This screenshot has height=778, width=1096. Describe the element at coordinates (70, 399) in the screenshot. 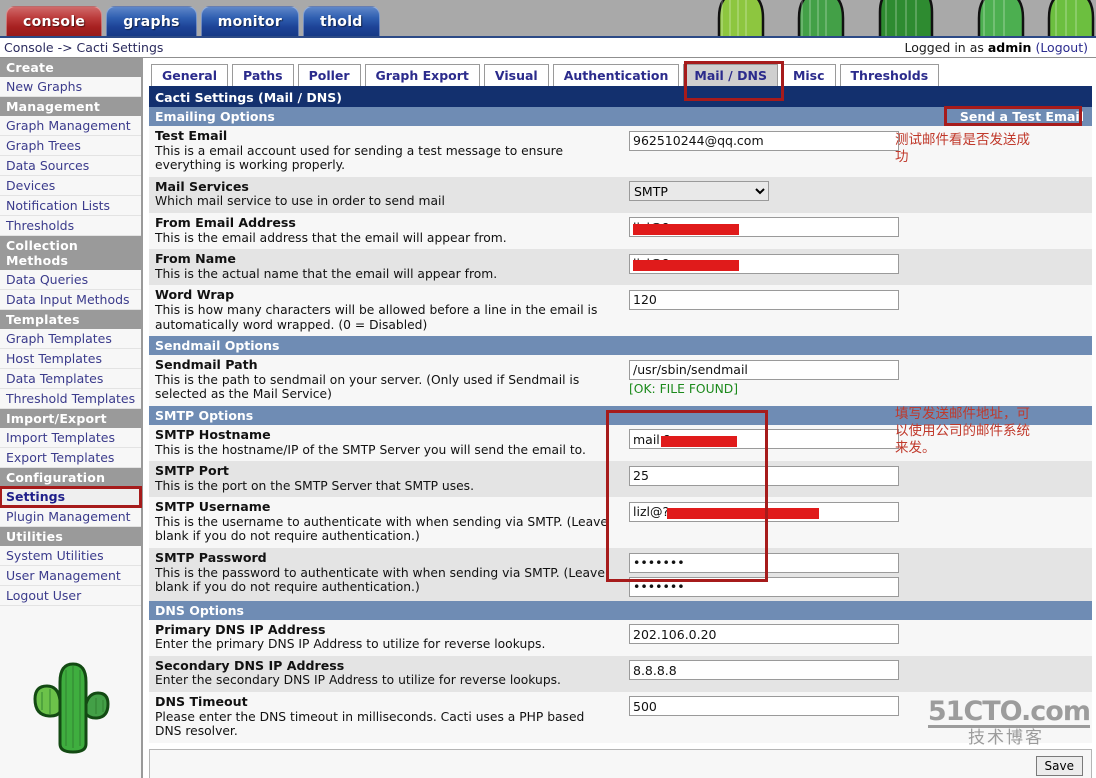

I see `sidebar-item-threshold-templates: Threshold Templates` at that location.